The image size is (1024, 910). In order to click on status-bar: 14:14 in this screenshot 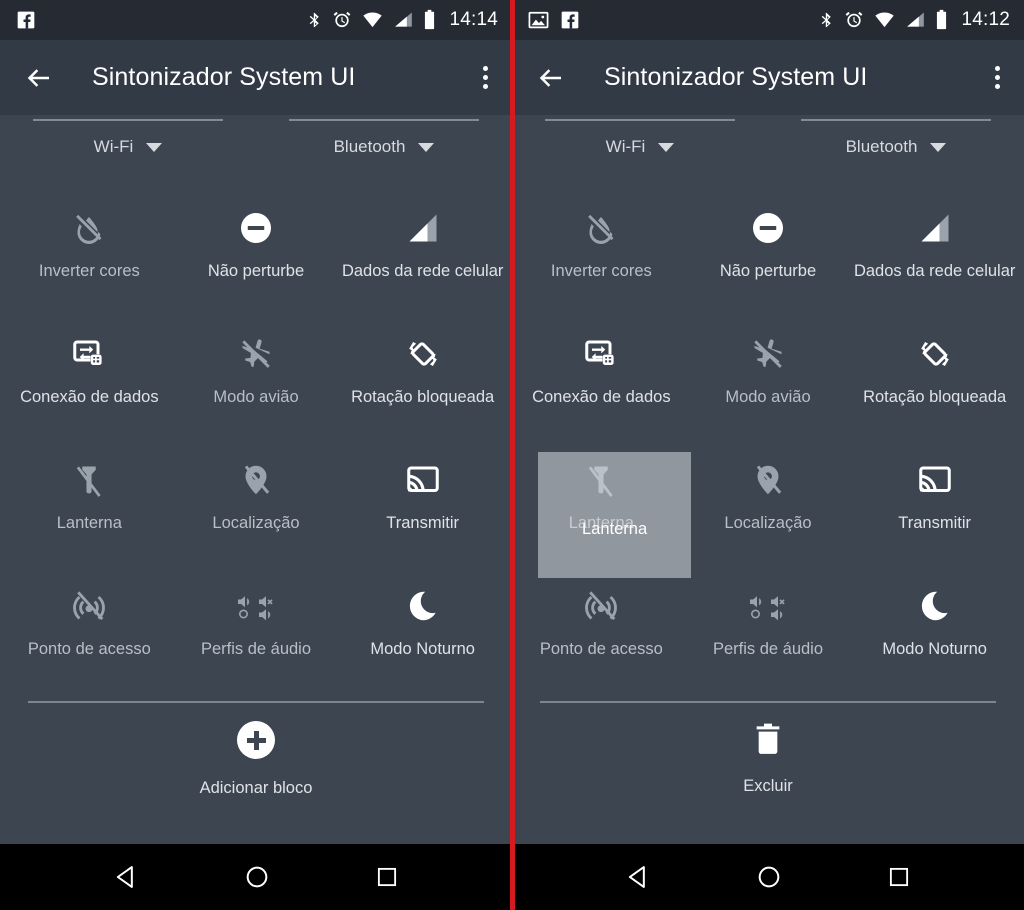, I will do `click(256, 20)`.